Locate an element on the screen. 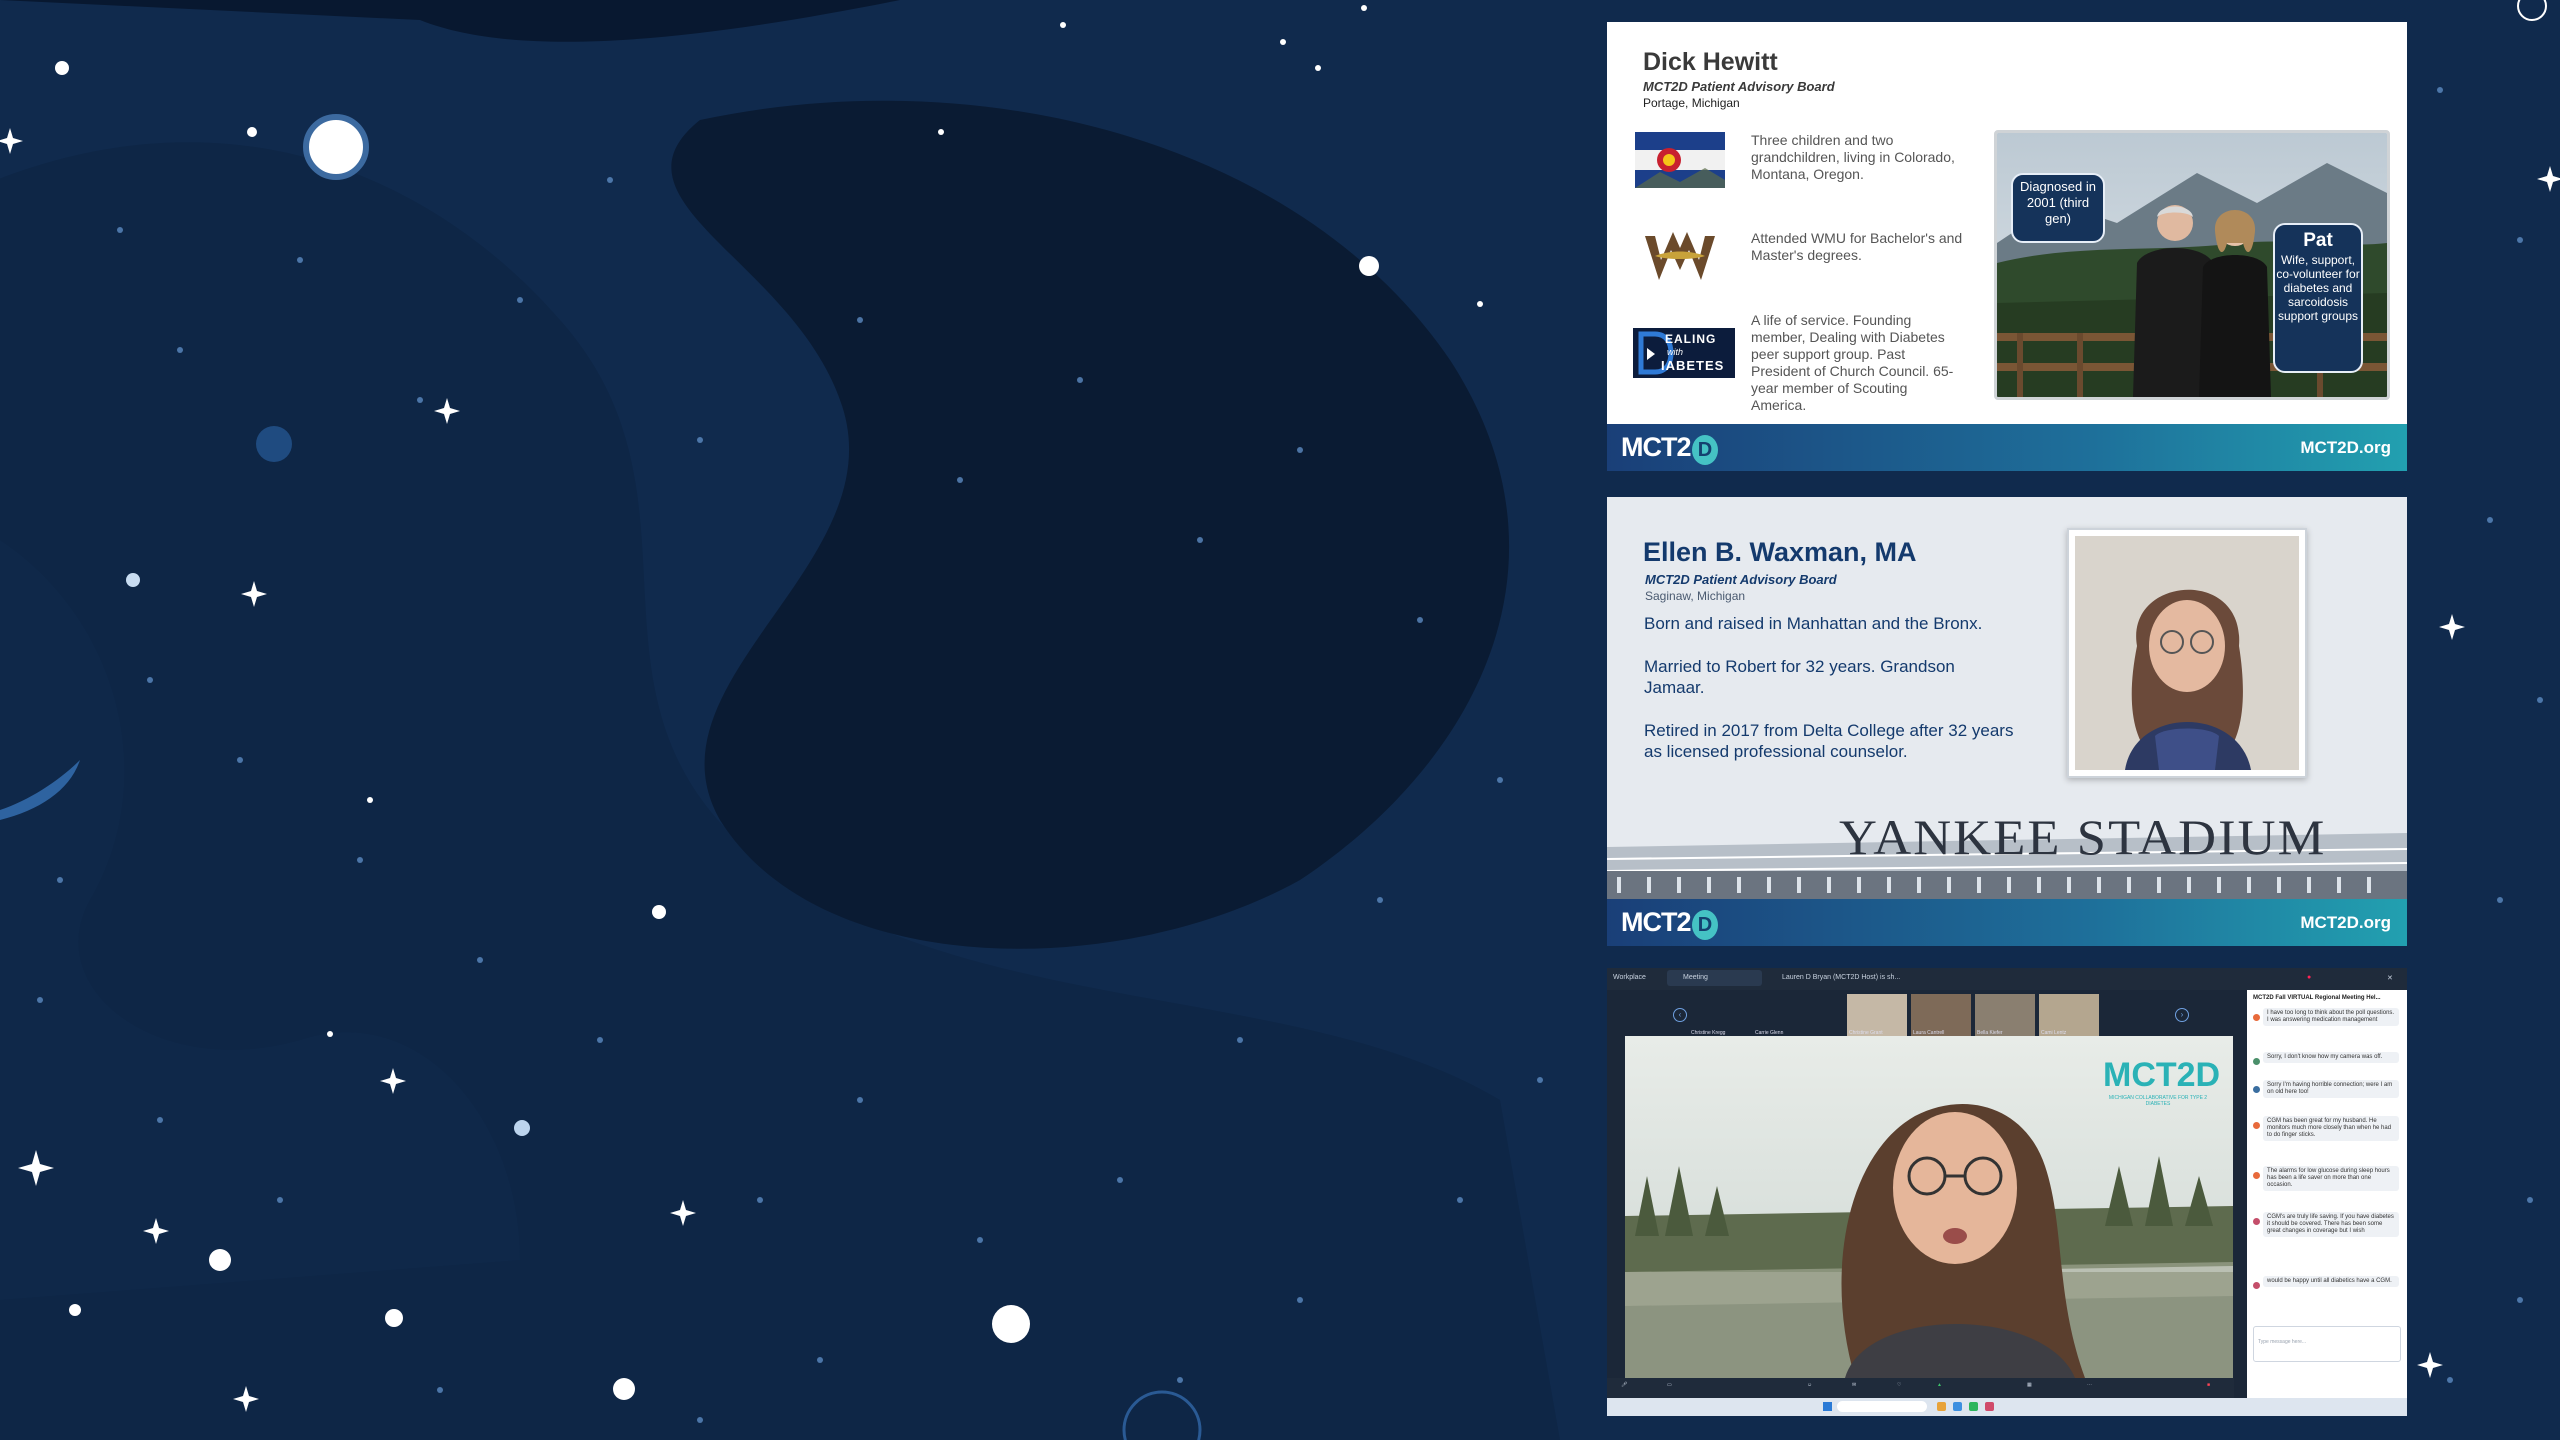 The width and height of the screenshot is (2560, 1440). more-icon: ⋯ is located at coordinates (2089, 1385).